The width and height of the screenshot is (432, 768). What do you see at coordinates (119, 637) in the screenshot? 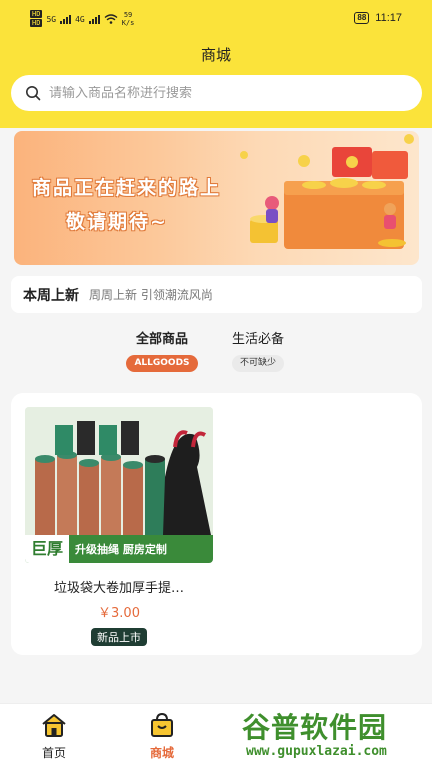
I see `product-badge: 新品上市` at bounding box center [119, 637].